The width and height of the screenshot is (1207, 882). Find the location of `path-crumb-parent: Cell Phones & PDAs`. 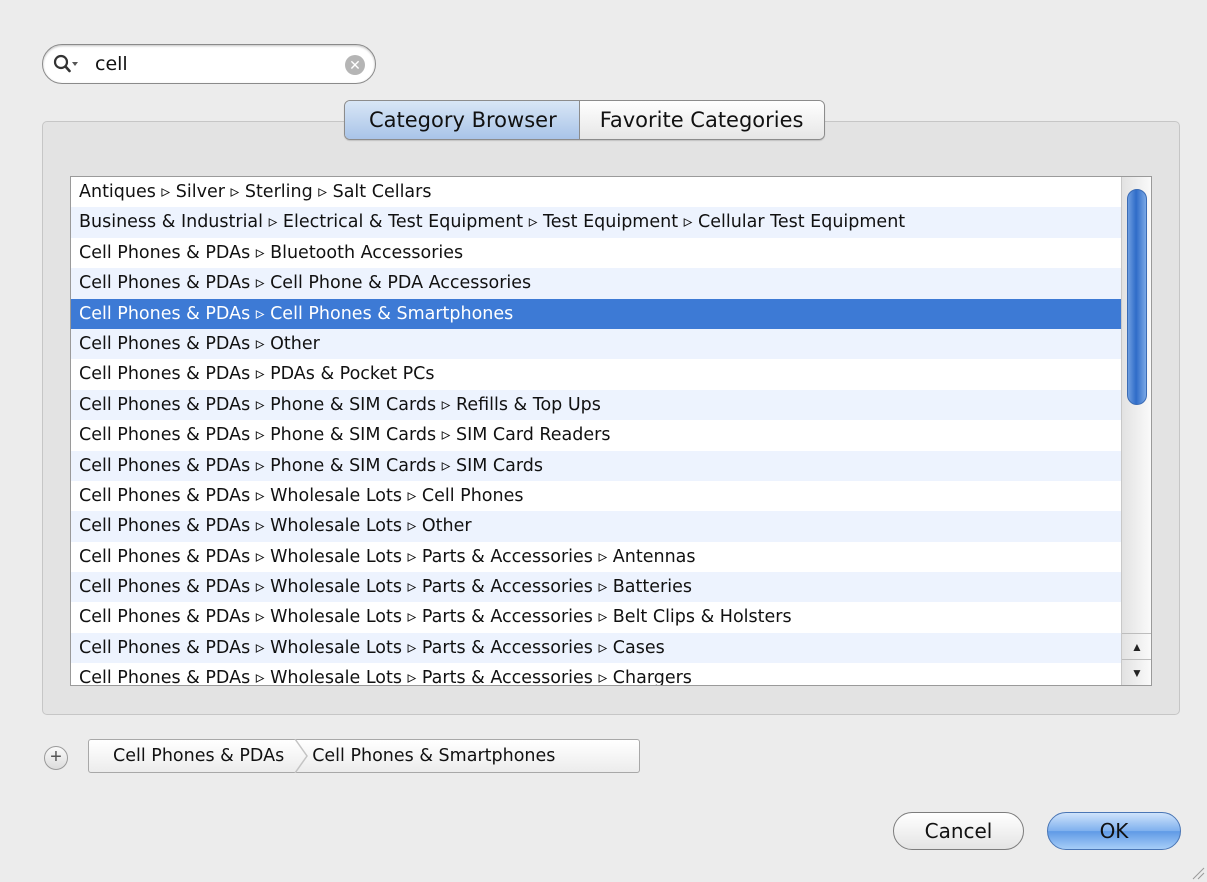

path-crumb-parent: Cell Phones & PDAs is located at coordinates (186, 756).